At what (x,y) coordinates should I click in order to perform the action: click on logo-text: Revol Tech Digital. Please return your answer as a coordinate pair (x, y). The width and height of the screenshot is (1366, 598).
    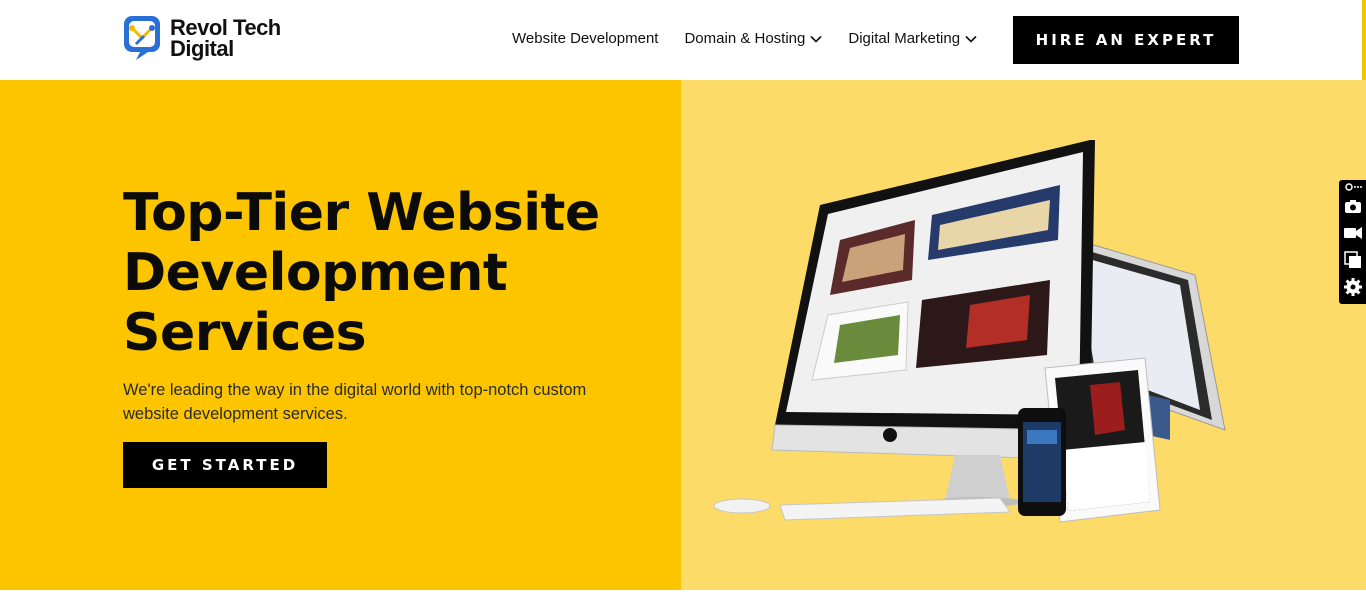
    Looking at the image, I should click on (225, 38).